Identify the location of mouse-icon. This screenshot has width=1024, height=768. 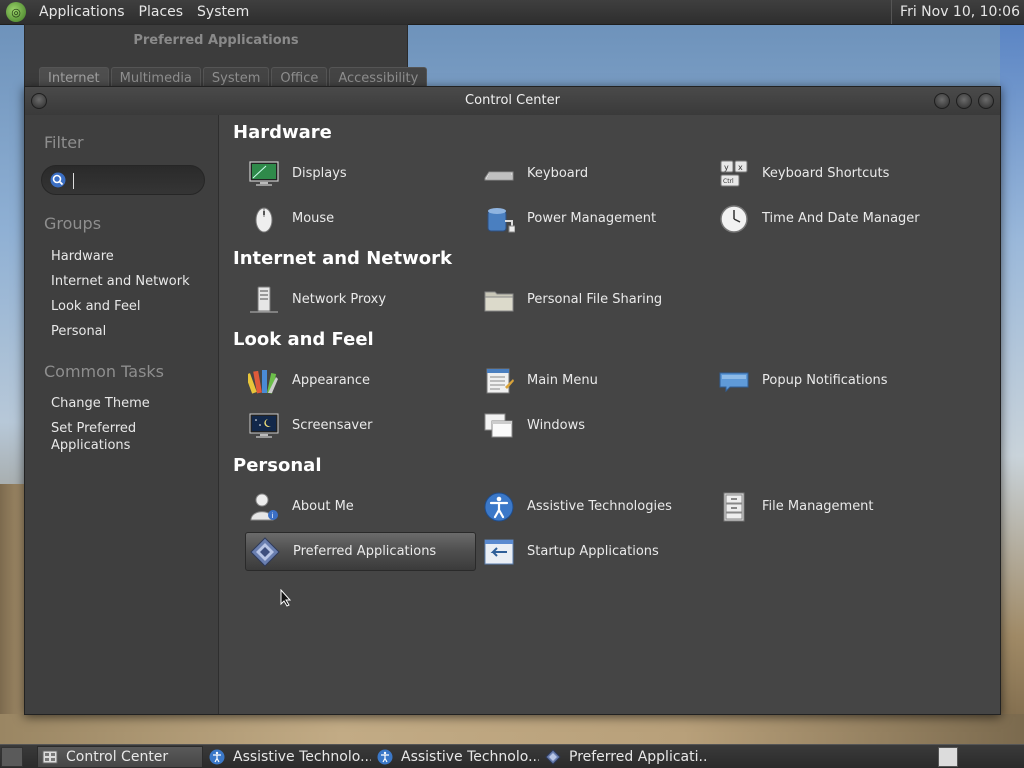
(264, 219).